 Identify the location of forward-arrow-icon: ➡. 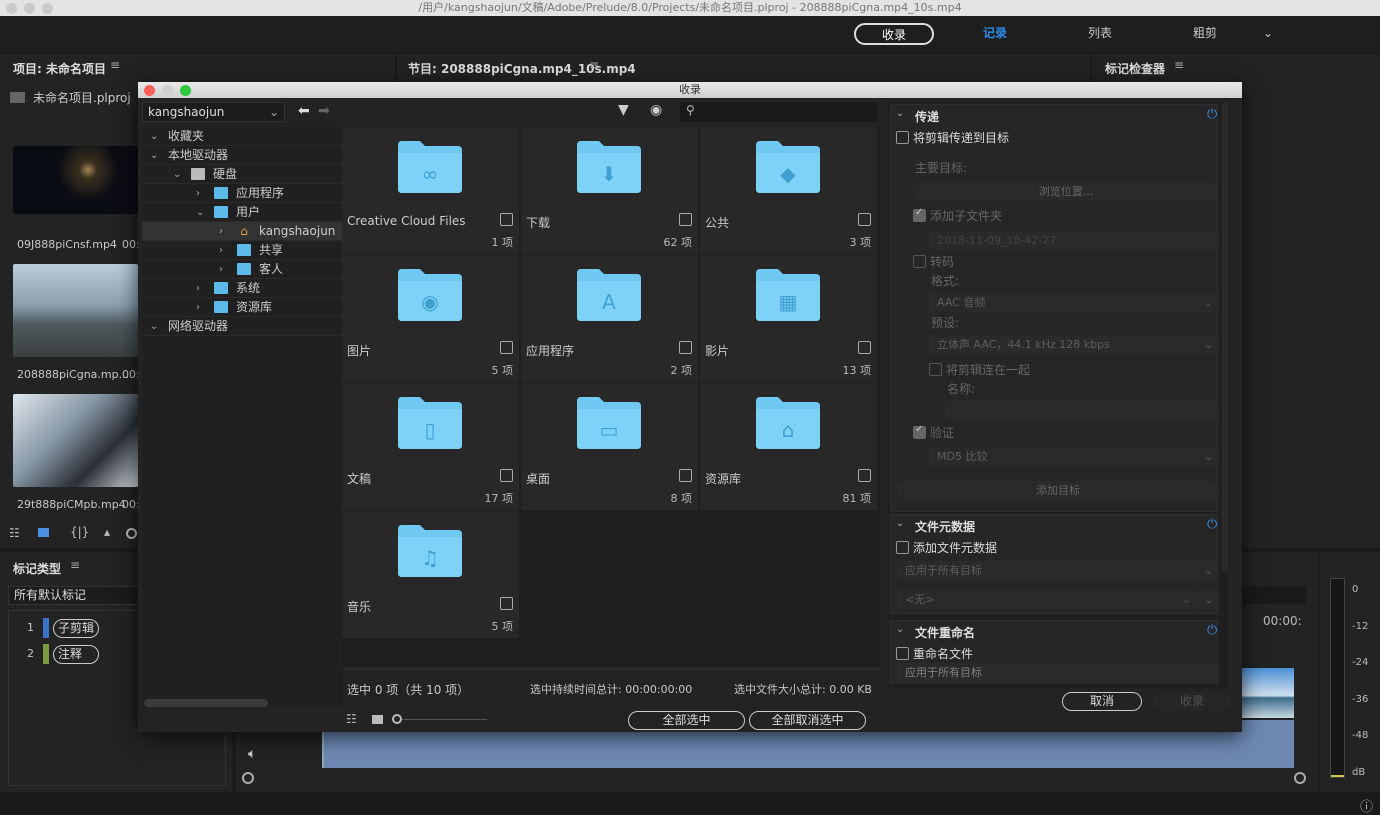
(324, 111).